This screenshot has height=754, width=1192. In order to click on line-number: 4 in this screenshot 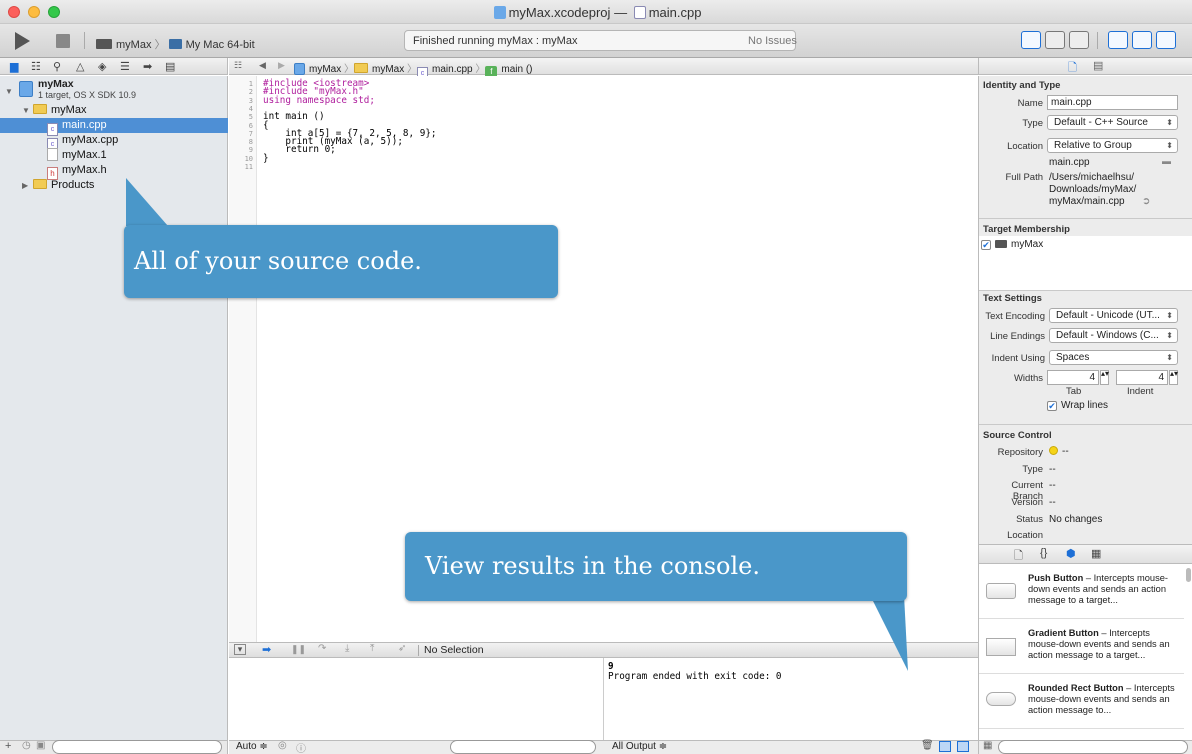, I will do `click(250, 108)`.